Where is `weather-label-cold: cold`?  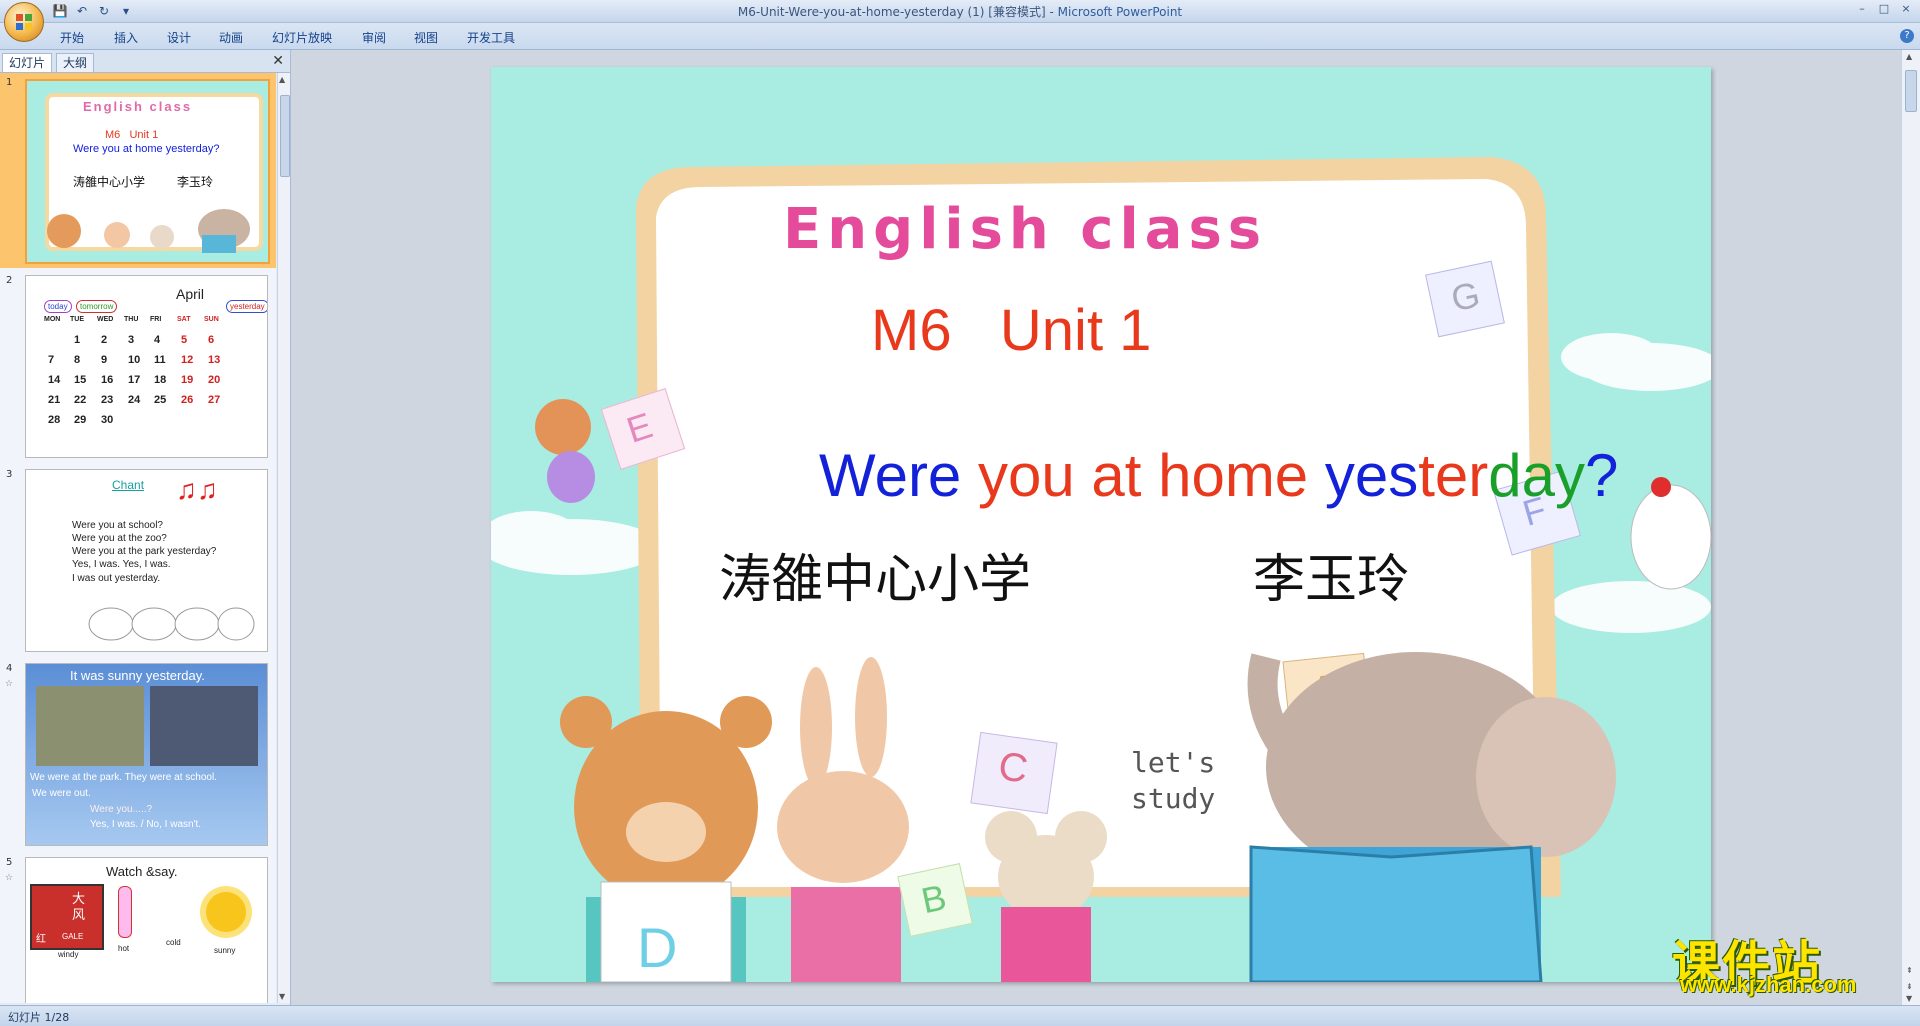
weather-label-cold: cold is located at coordinates (173, 942).